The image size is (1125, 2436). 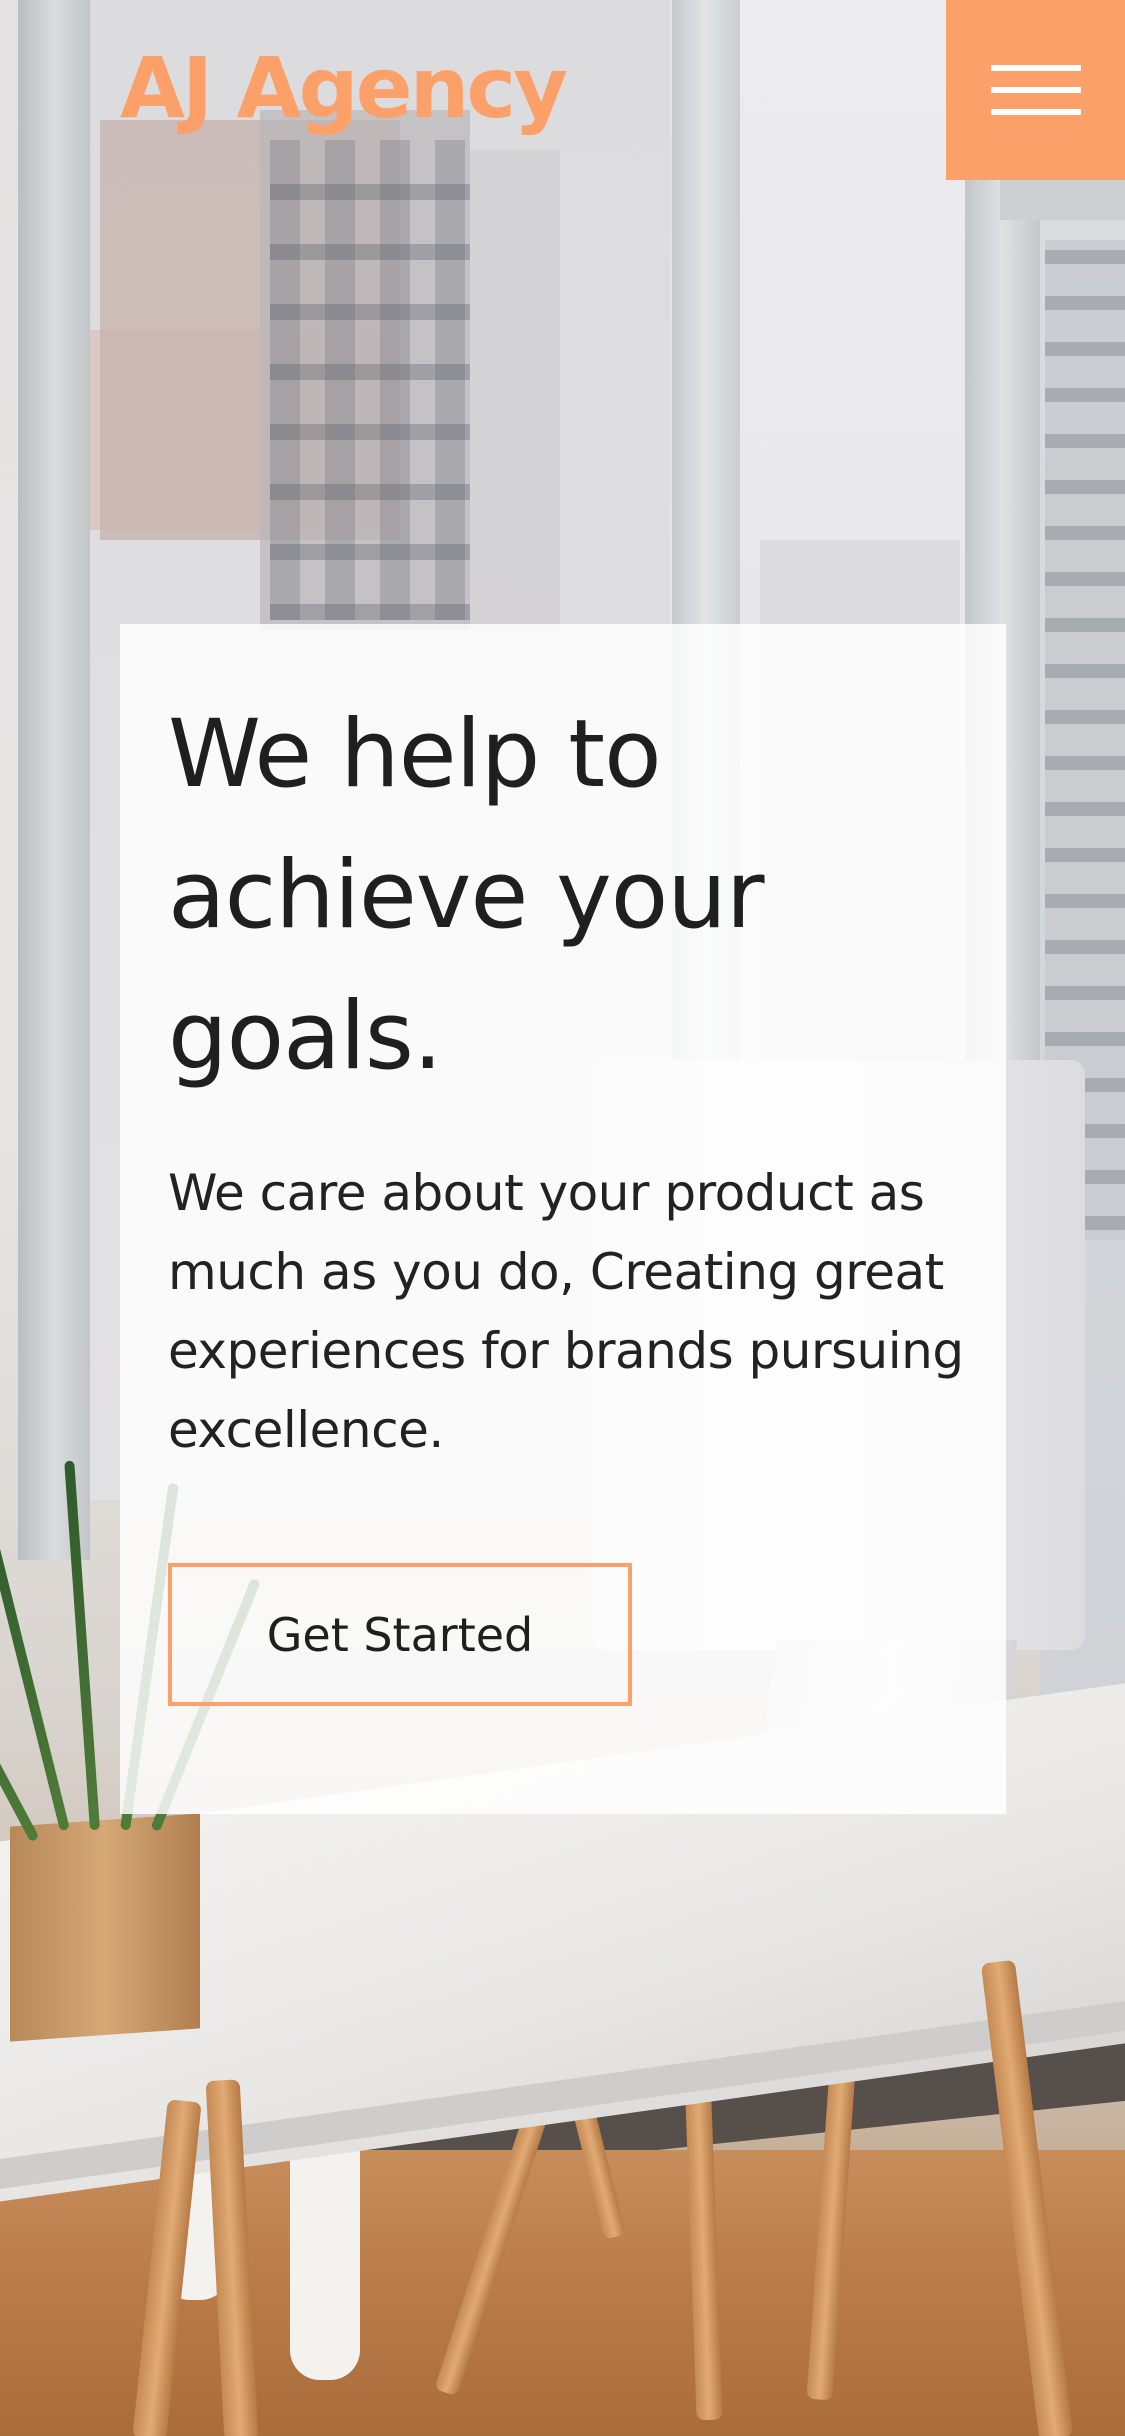 I want to click on hamburger-menu-icon, so click(x=1035, y=90).